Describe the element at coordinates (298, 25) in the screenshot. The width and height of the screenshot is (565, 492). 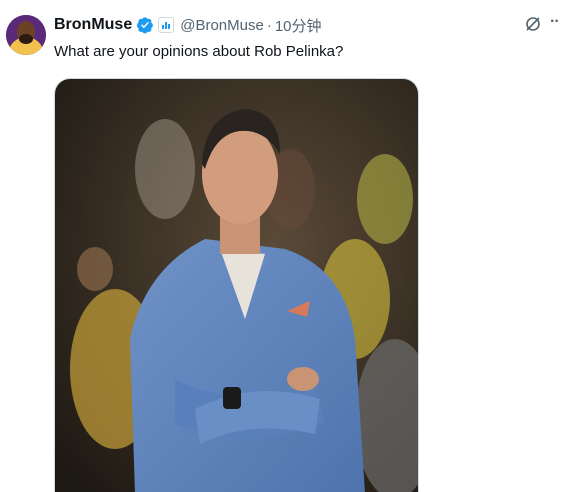
I see `timestamp: 10分钟` at that location.